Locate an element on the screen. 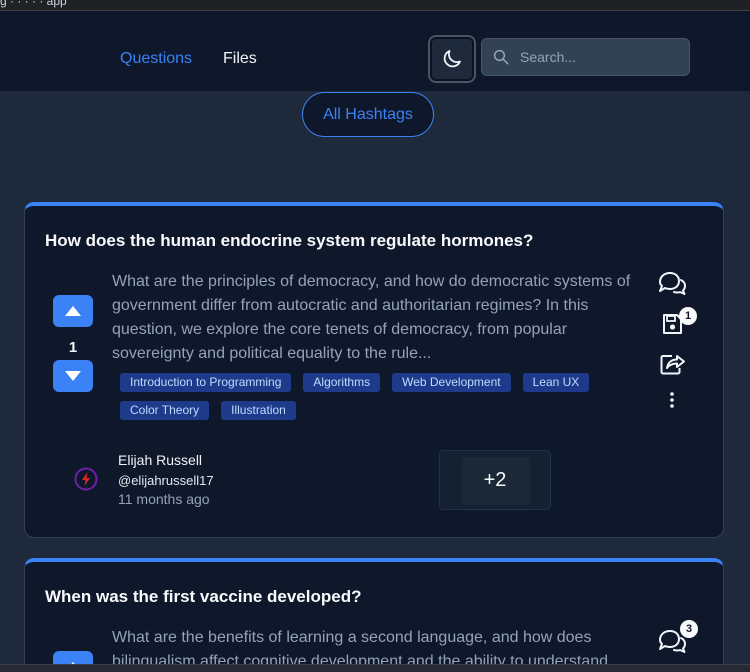 The image size is (750, 672). saved-count-badge: 1 is located at coordinates (688, 316).